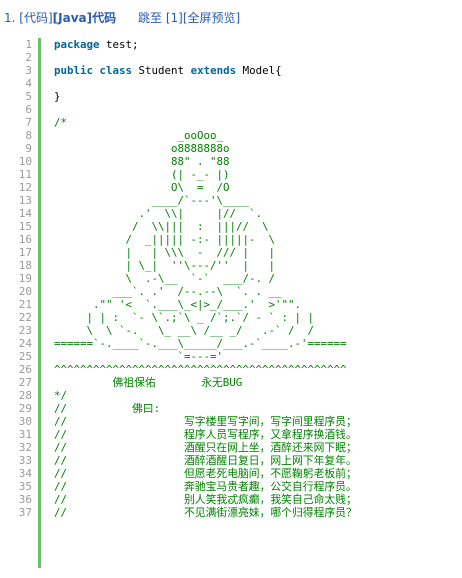 This screenshot has height=578, width=462. What do you see at coordinates (158, 213) in the screenshot?
I see `comment-line: .' \\| |// `.` at bounding box center [158, 213].